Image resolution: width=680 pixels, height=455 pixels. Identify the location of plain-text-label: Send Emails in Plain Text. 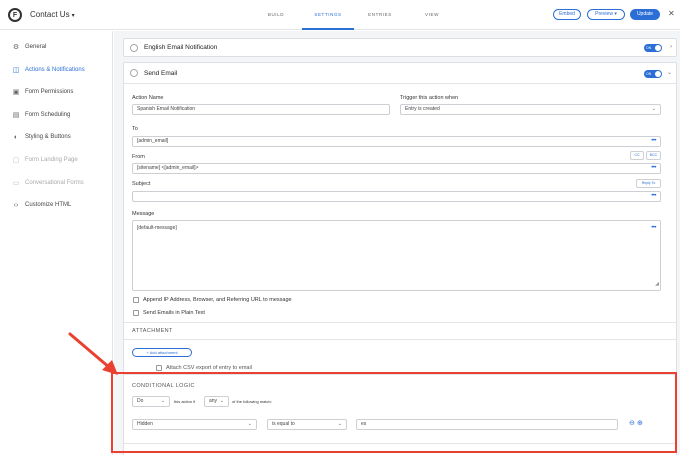
(174, 313).